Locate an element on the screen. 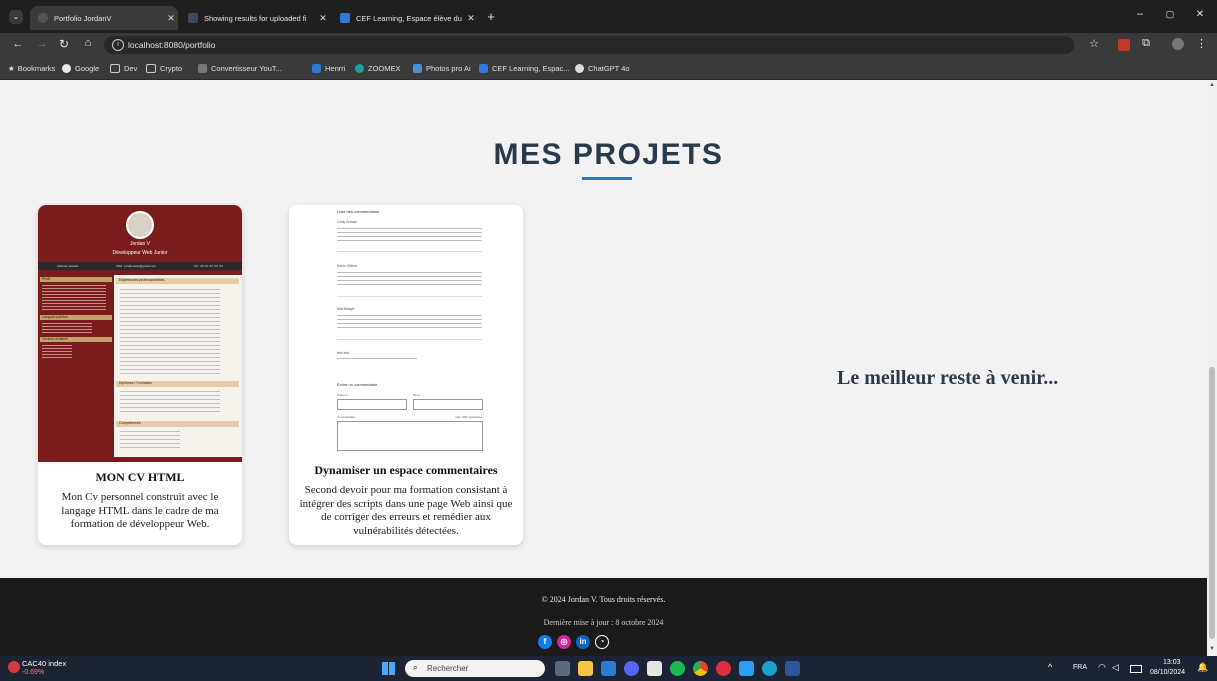 This screenshot has width=1217, height=681. bookmark-henrri: Henrri is located at coordinates (328, 68).